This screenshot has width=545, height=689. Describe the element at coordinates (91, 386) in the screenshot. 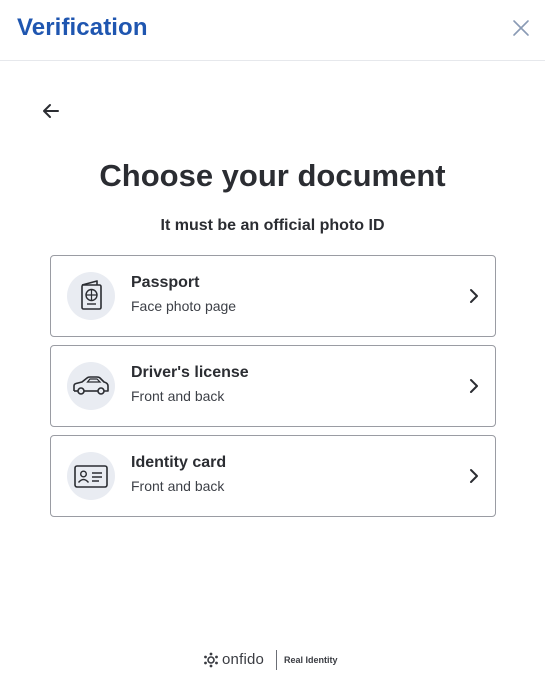

I see `car-icon` at that location.